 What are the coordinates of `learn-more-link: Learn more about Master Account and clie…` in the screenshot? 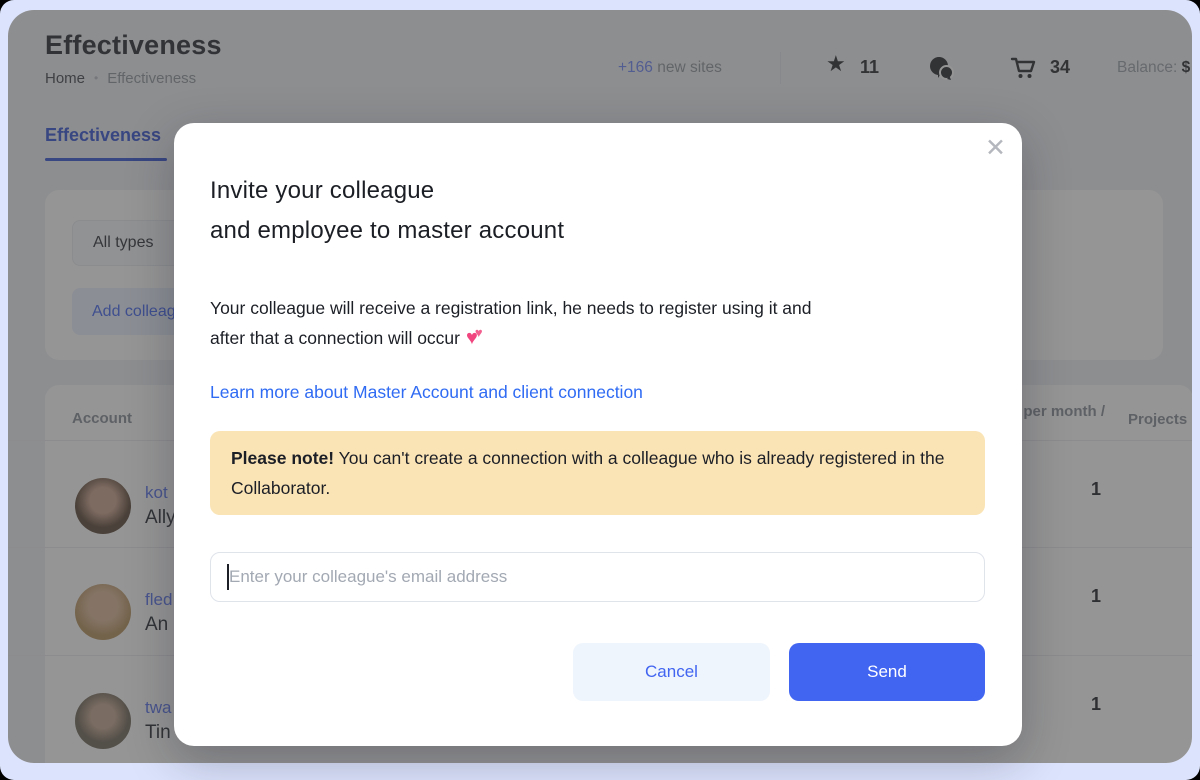 It's located at (597, 392).